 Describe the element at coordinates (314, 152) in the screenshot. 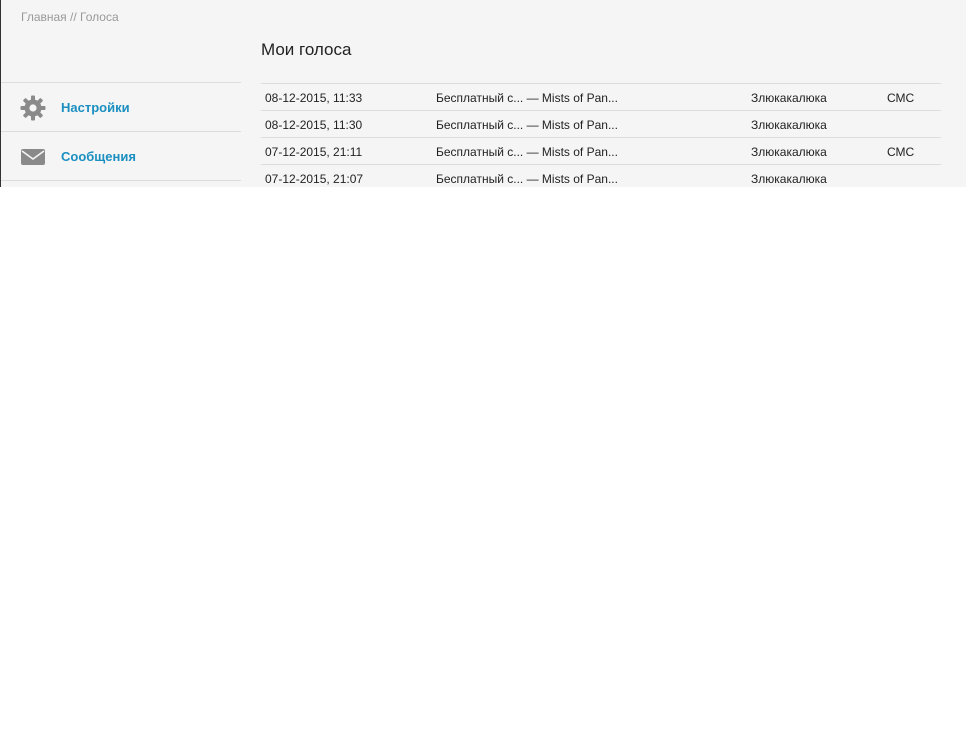

I see `vote-date: 07-12-2015, 21:11` at that location.